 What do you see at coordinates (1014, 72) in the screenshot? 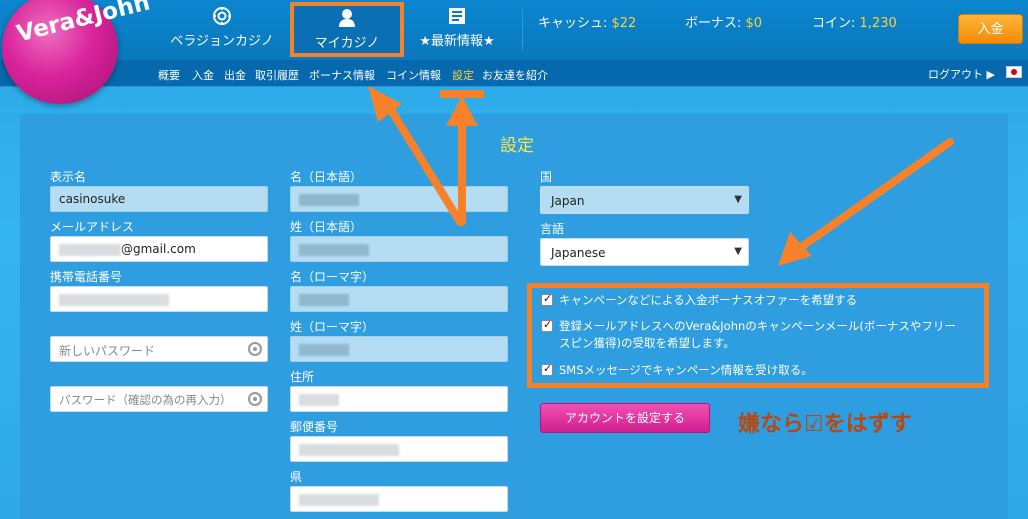
I see `japan-flag-icon` at bounding box center [1014, 72].